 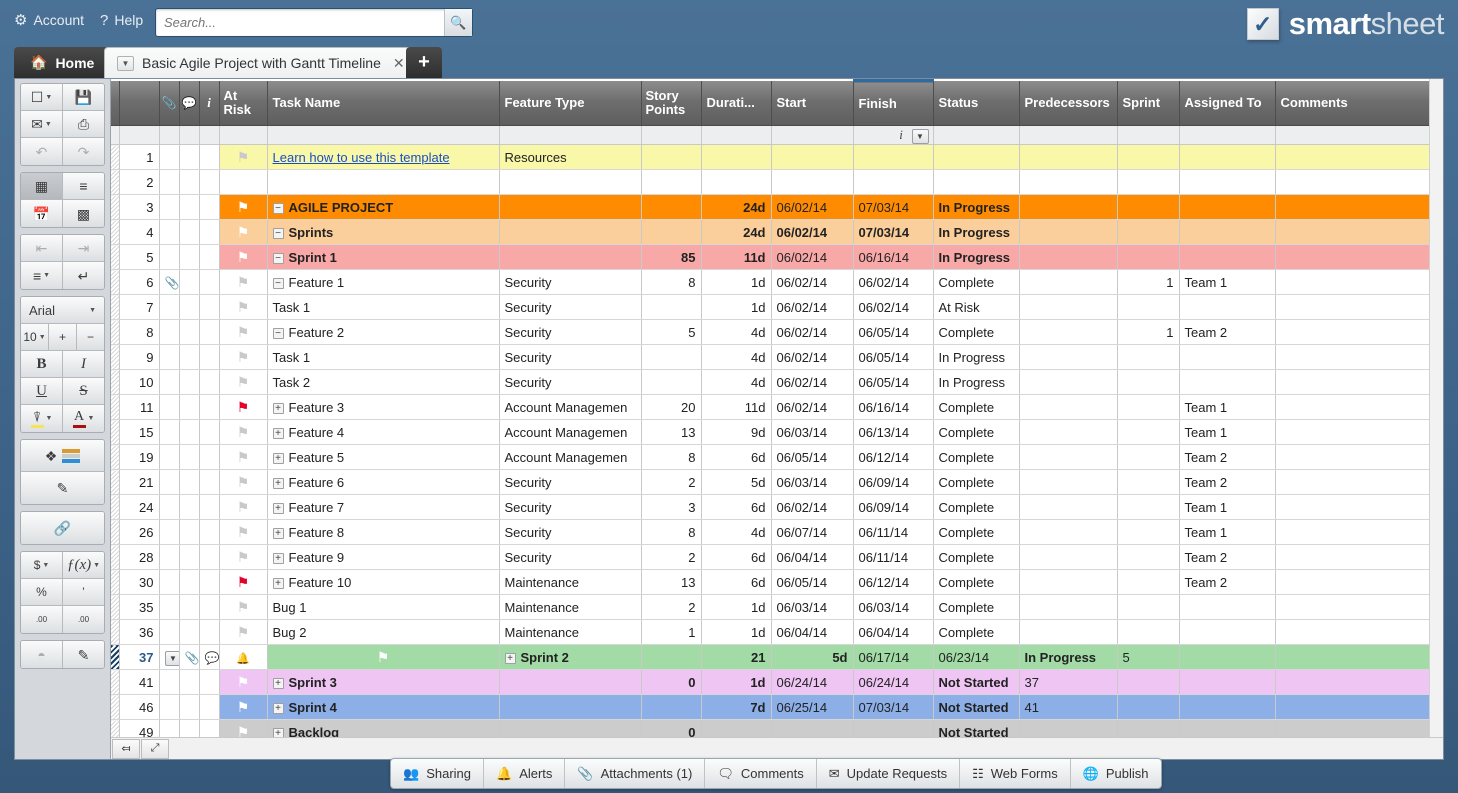 What do you see at coordinates (736, 207) in the screenshot?
I see `cell-duration: 24d` at bounding box center [736, 207].